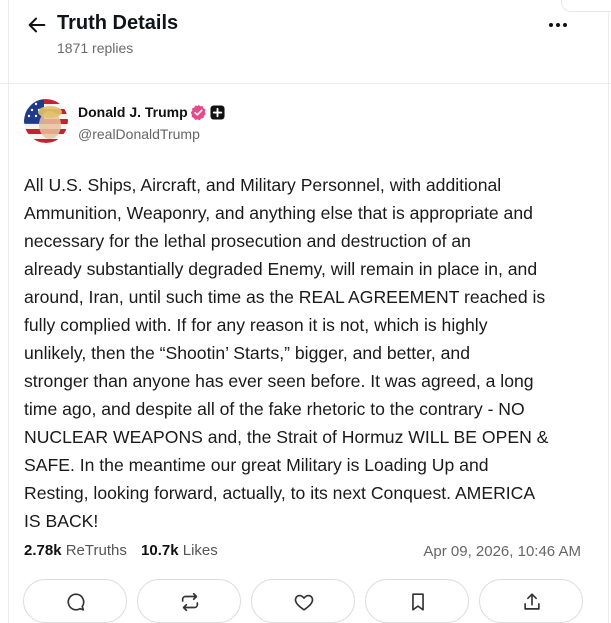 This screenshot has width=611, height=623. What do you see at coordinates (95, 48) in the screenshot?
I see `replies-count: 1871 replies` at bounding box center [95, 48].